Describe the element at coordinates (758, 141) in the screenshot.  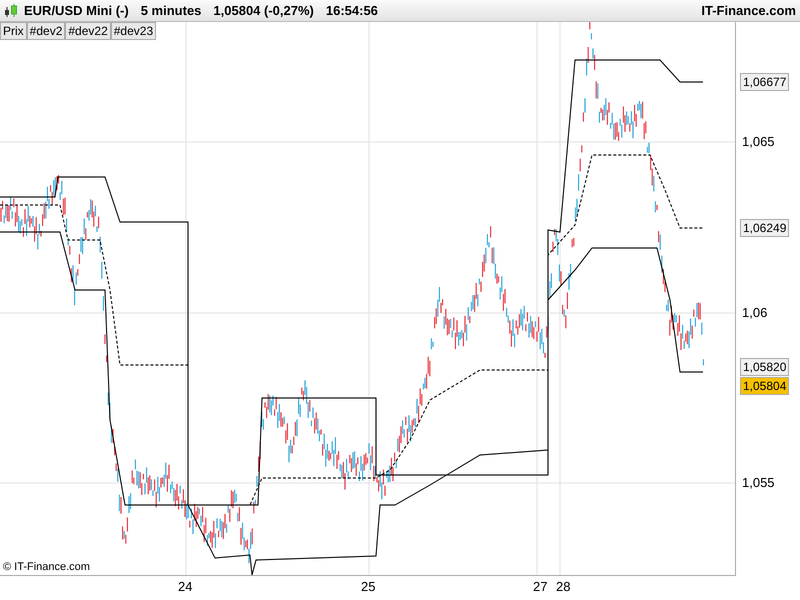
I see `price-tick-label: 1,065` at that location.